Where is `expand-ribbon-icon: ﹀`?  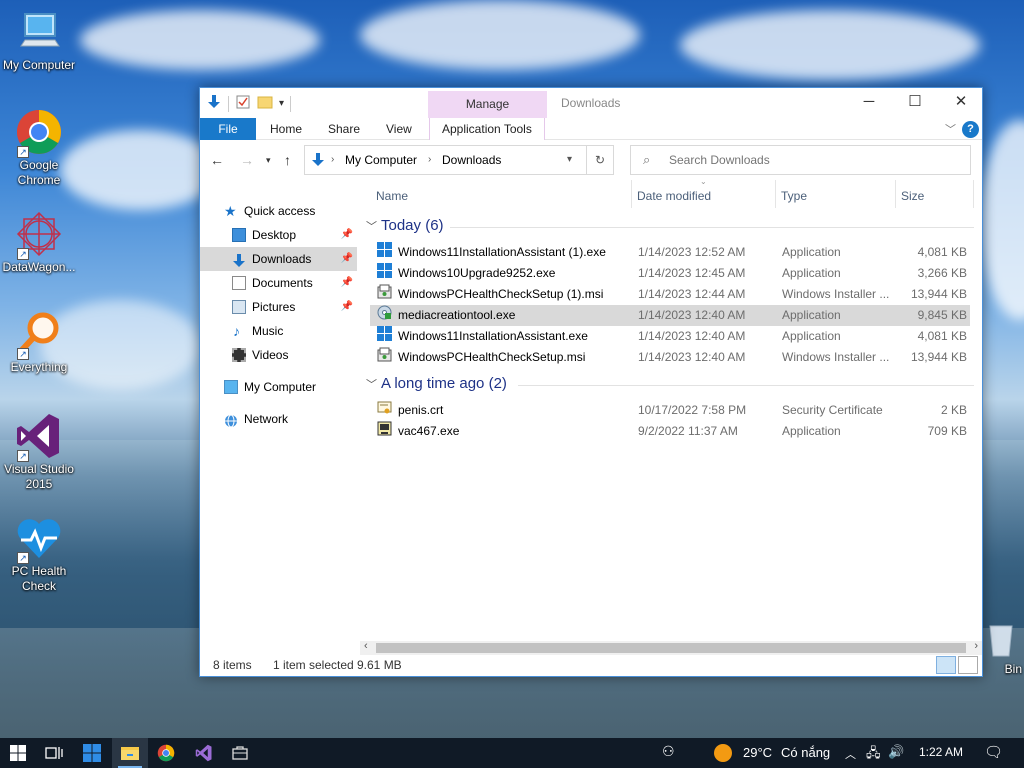 expand-ribbon-icon: ﹀ is located at coordinates (950, 129).